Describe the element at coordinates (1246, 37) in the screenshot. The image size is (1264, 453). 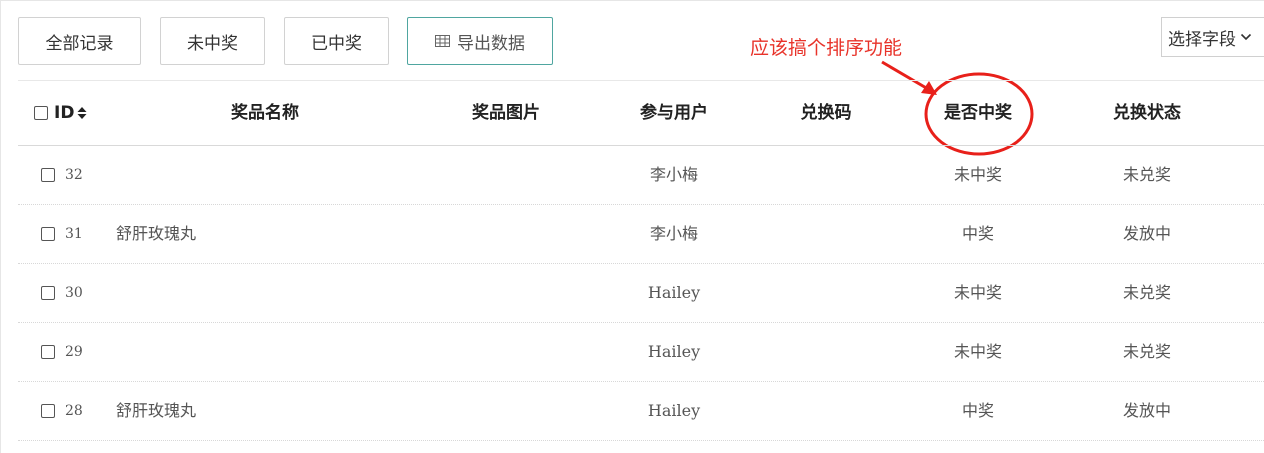
I see `chevron-down-icon` at that location.